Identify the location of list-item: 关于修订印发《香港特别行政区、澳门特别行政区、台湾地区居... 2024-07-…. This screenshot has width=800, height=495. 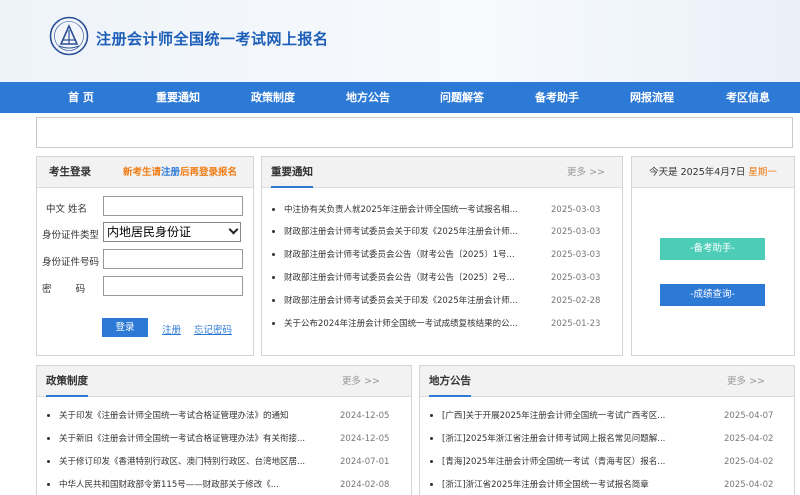
(224, 462).